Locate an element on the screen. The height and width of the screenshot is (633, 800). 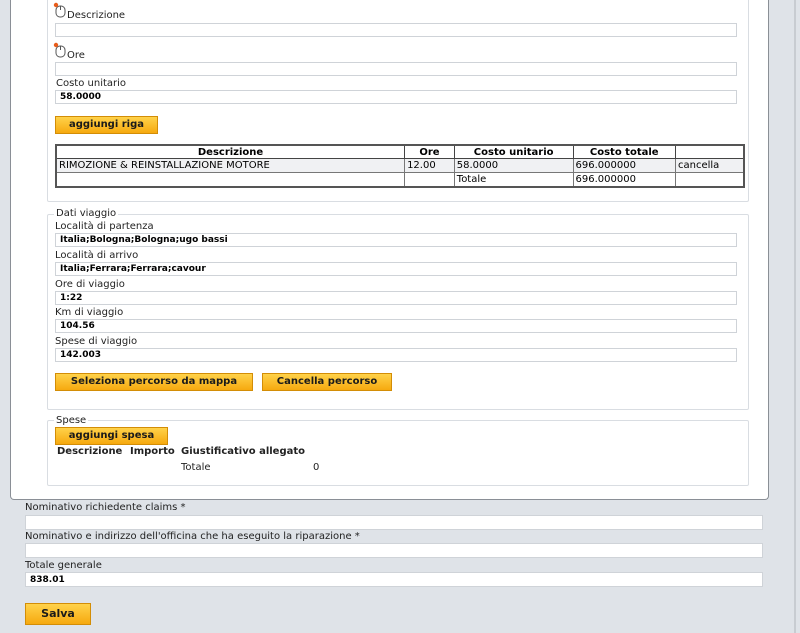
descrizione-label: Descrizione is located at coordinates (96, 15).